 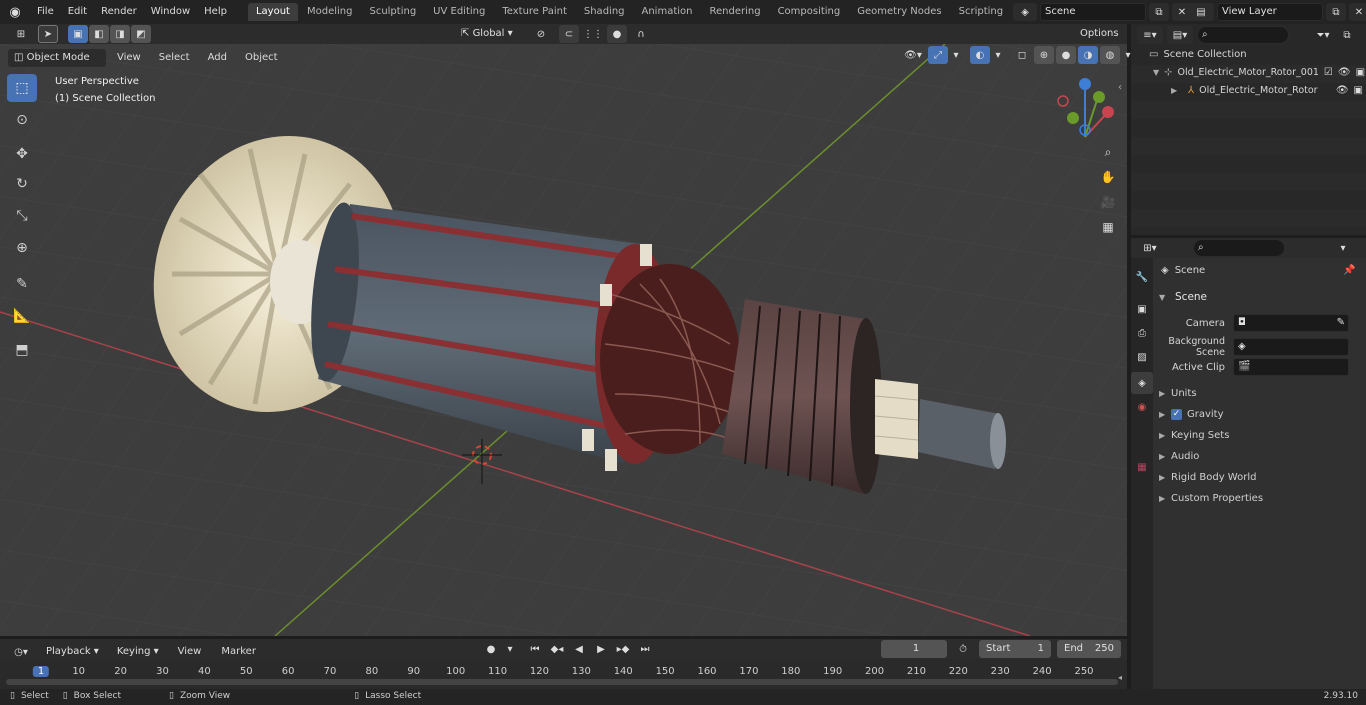 What do you see at coordinates (1044, 55) in the screenshot?
I see `shading-wireframe-icon: ⊕` at bounding box center [1044, 55].